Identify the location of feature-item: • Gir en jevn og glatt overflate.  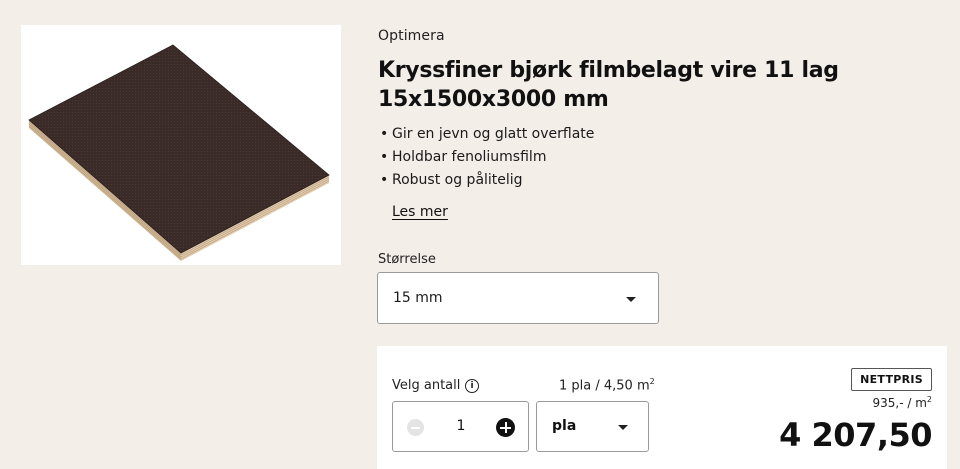
(658, 134).